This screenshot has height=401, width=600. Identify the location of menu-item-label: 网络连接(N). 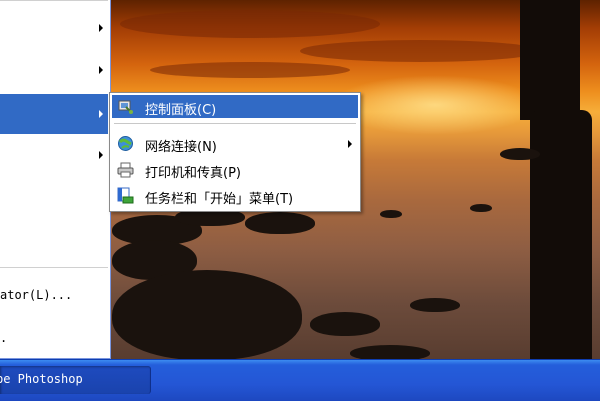
(181, 147).